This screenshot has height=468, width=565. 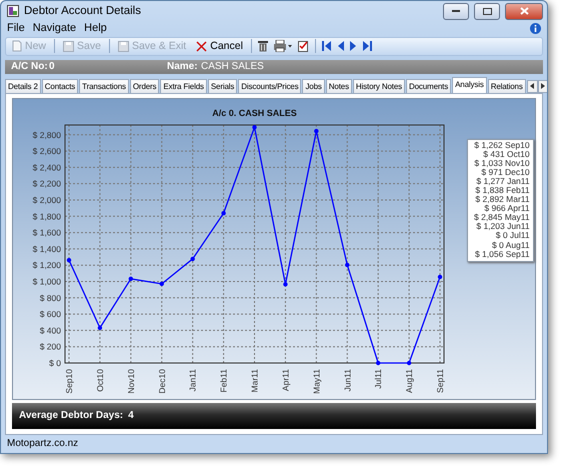 What do you see at coordinates (505, 172) in the screenshot?
I see `legend-entry: $ 971 Dec10` at bounding box center [505, 172].